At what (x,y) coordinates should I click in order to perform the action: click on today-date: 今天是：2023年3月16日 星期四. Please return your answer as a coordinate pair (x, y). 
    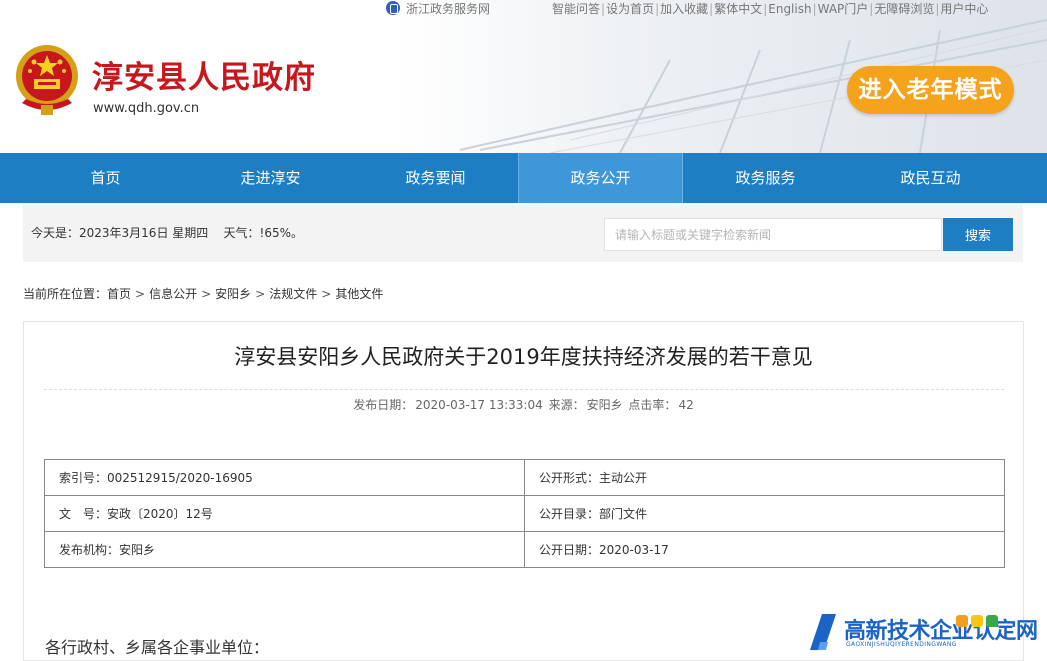
    Looking at the image, I should click on (120, 233).